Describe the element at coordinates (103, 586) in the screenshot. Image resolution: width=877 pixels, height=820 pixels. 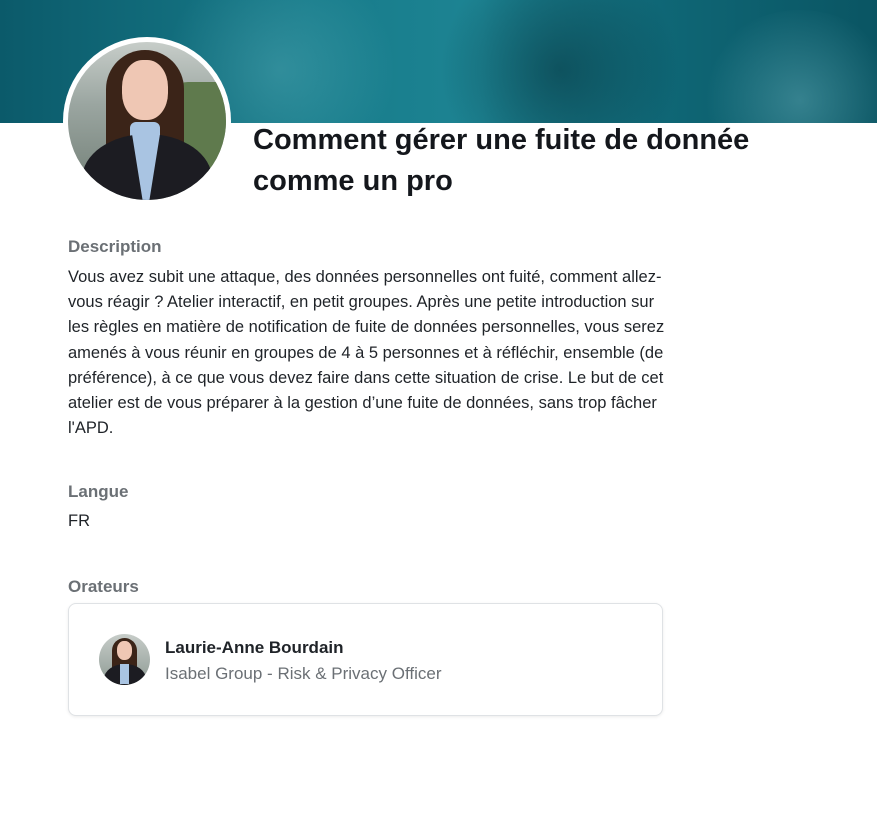
I see `speakers-label: Orateurs` at that location.